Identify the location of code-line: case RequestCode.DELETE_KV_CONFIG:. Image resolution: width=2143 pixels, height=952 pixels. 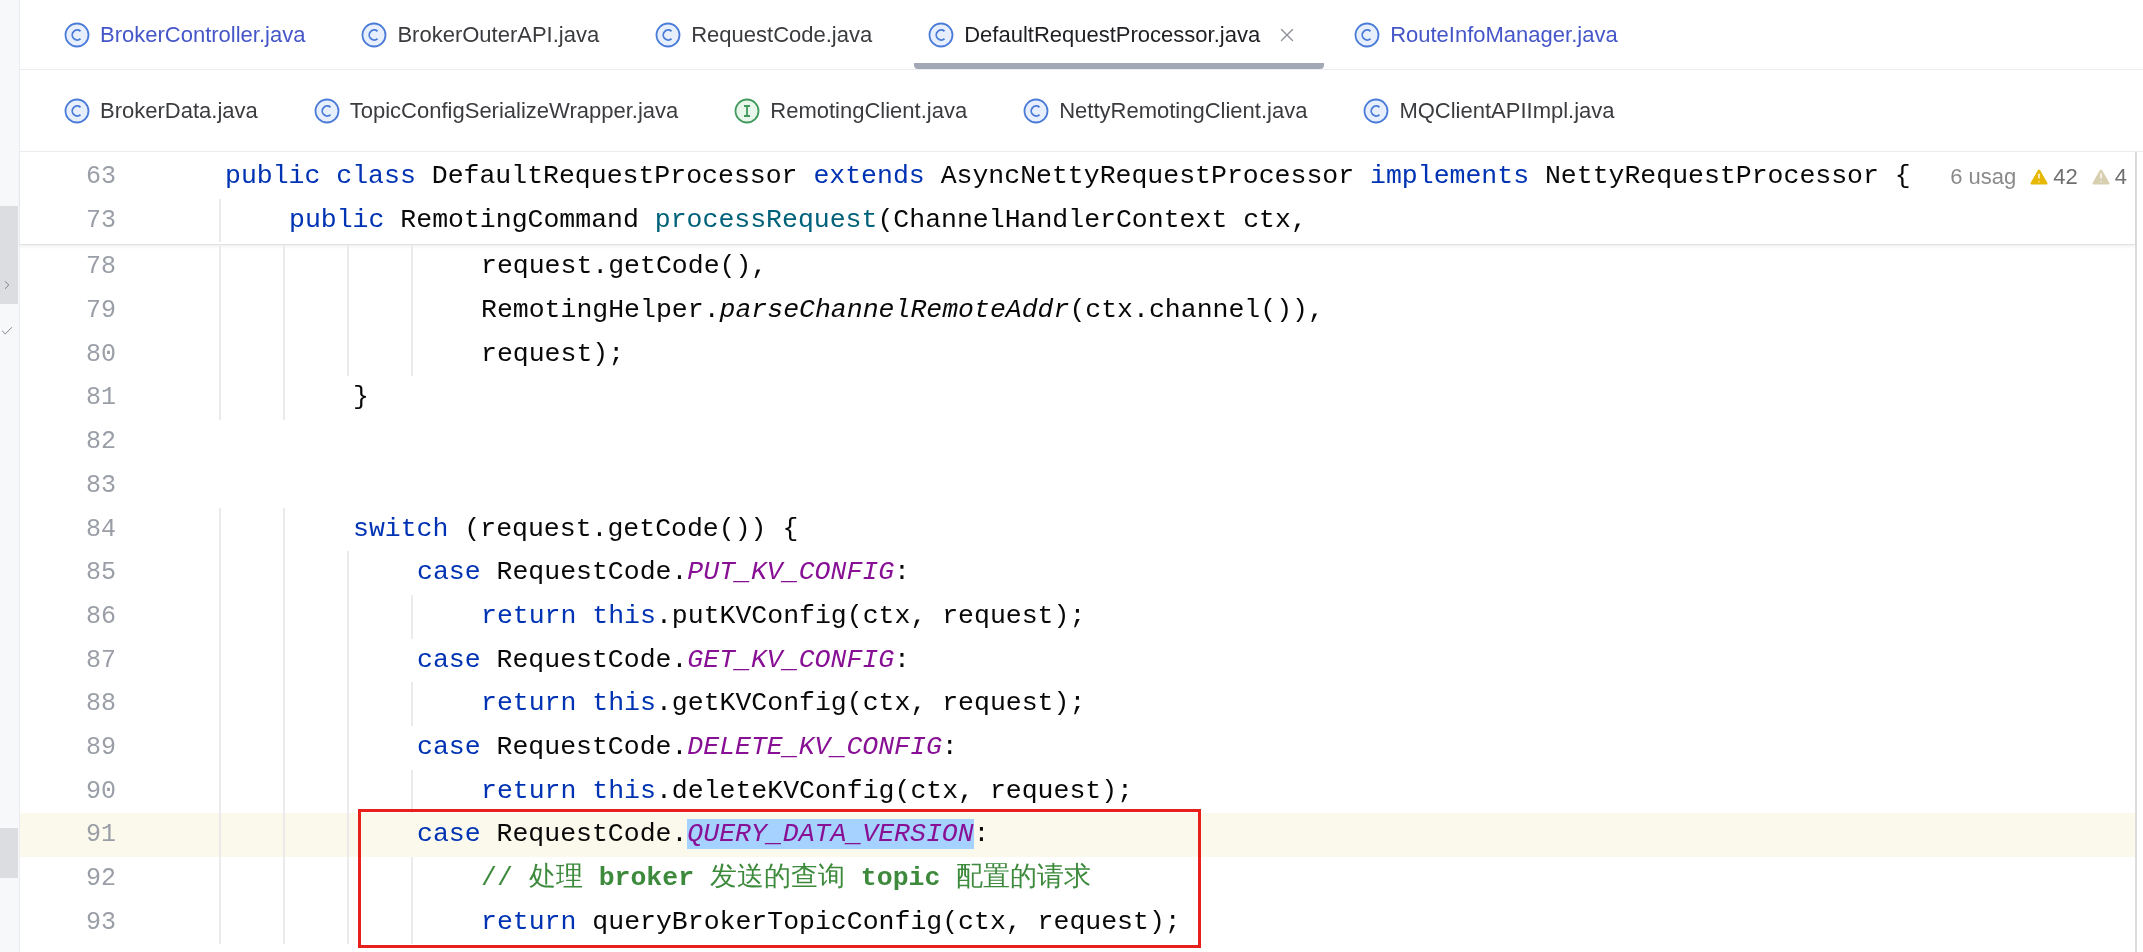
(687, 747).